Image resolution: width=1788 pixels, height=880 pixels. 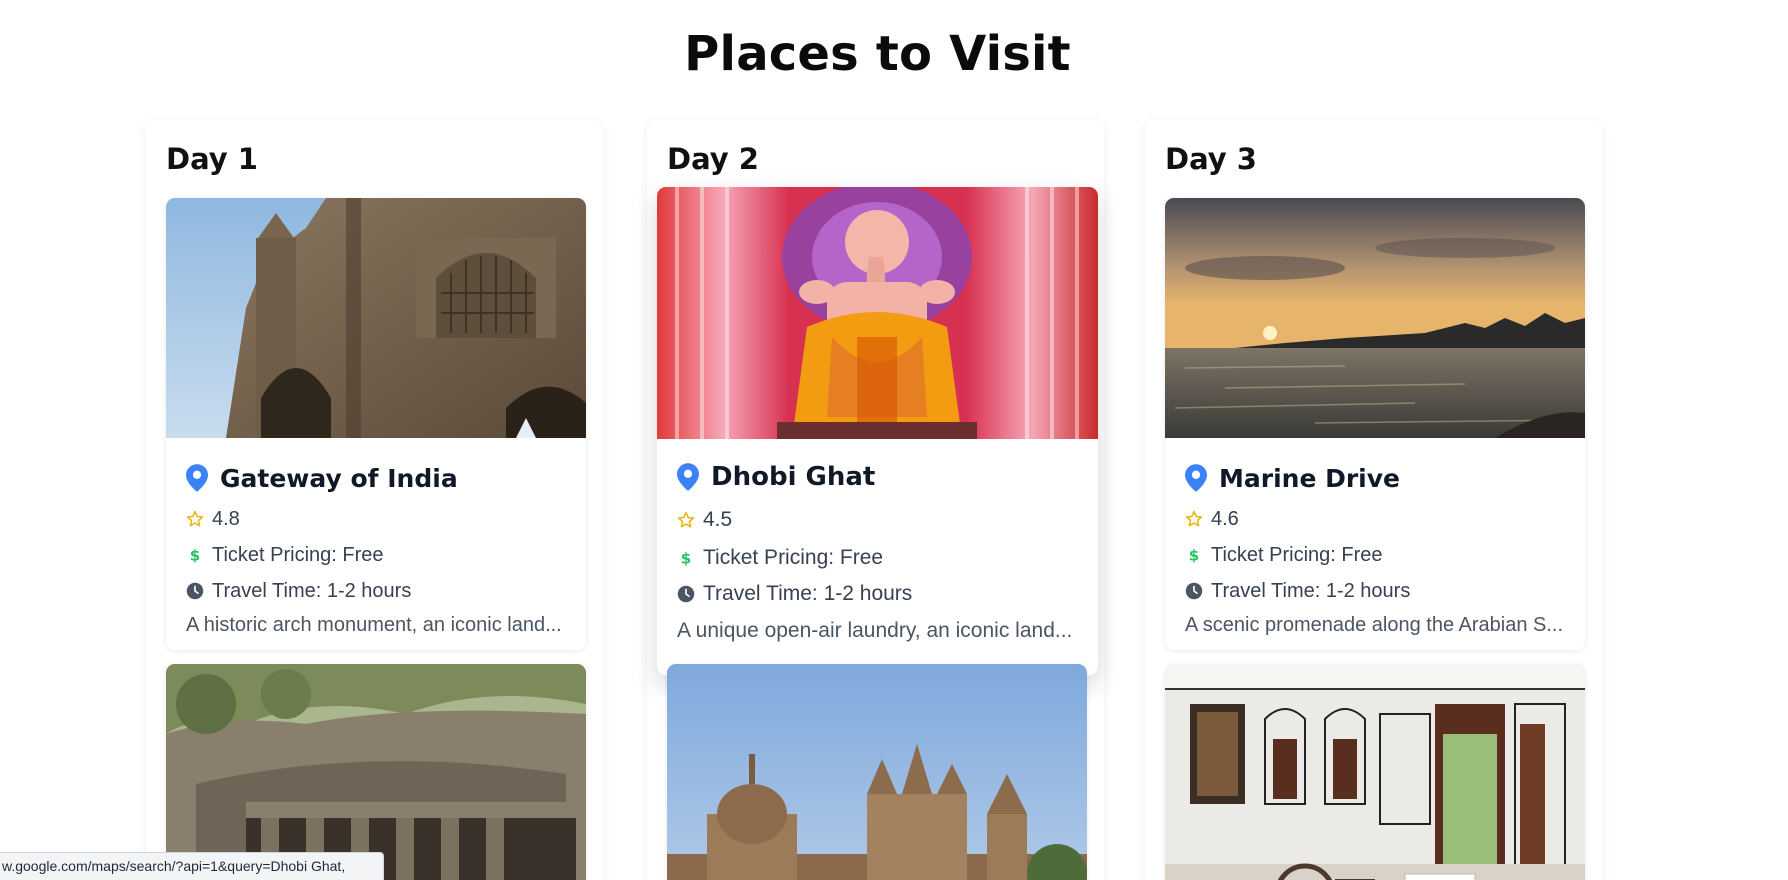 What do you see at coordinates (1310, 478) in the screenshot?
I see `place-name: Marine Drive` at bounding box center [1310, 478].